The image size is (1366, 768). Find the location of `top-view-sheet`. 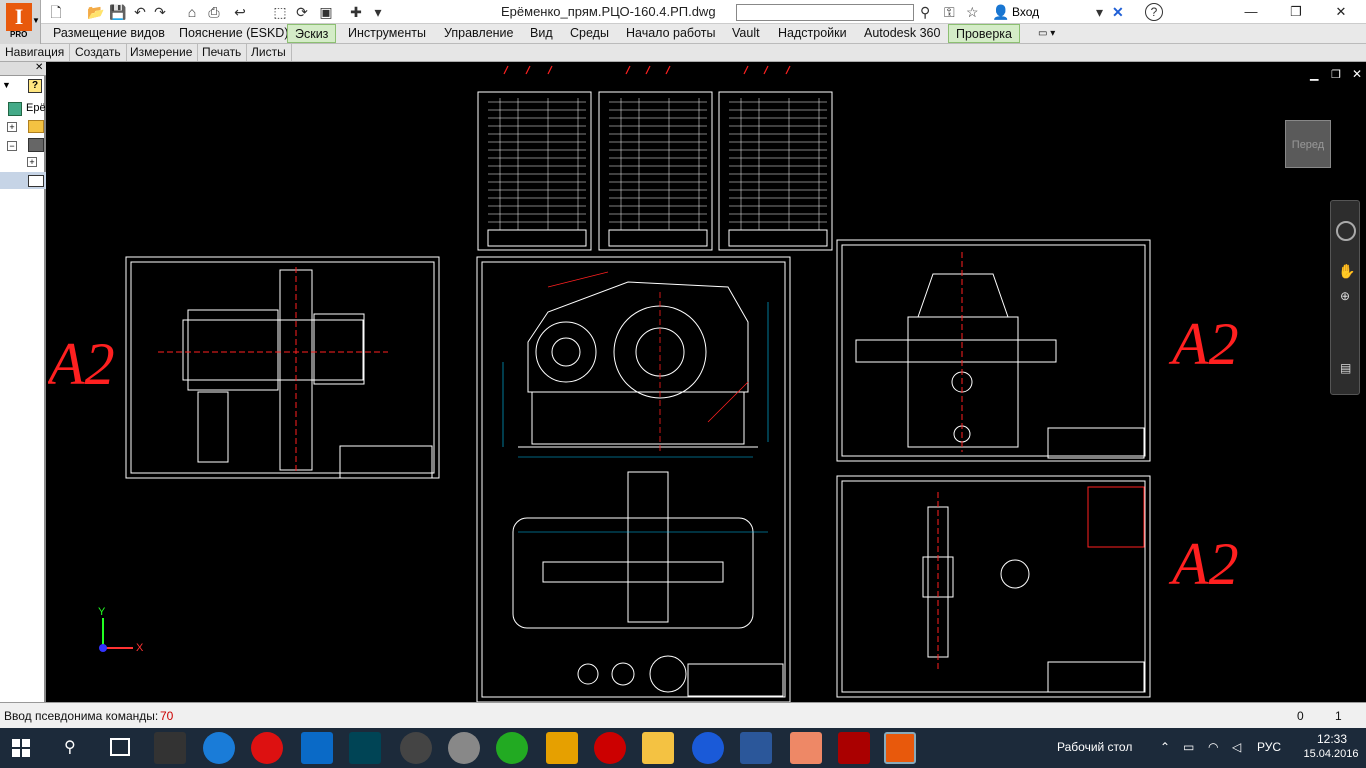

top-view-sheet is located at coordinates (282, 367).